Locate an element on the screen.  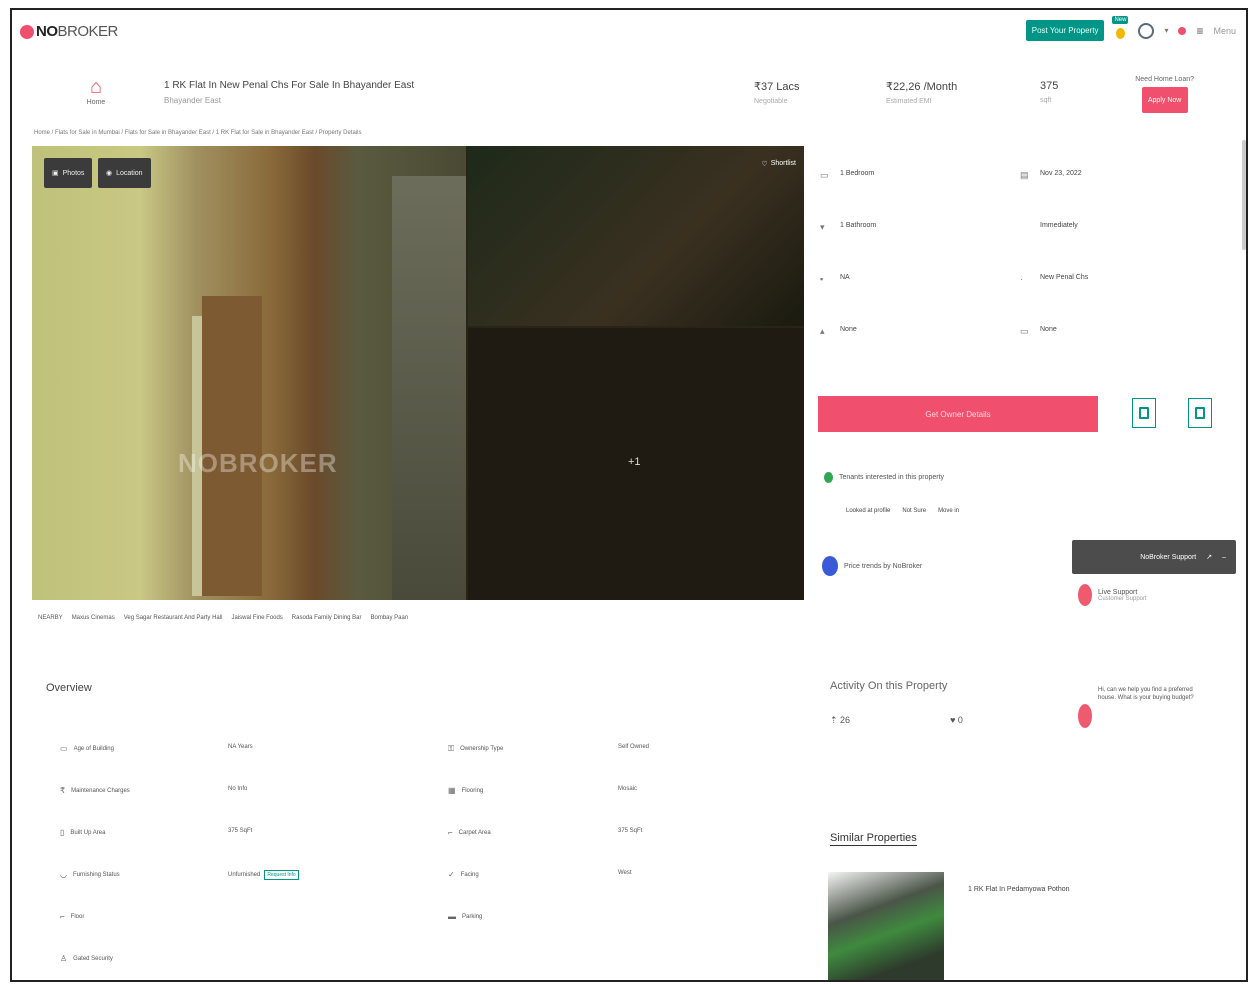
photo-bottom-right: +1 is located at coordinates (636, 464).